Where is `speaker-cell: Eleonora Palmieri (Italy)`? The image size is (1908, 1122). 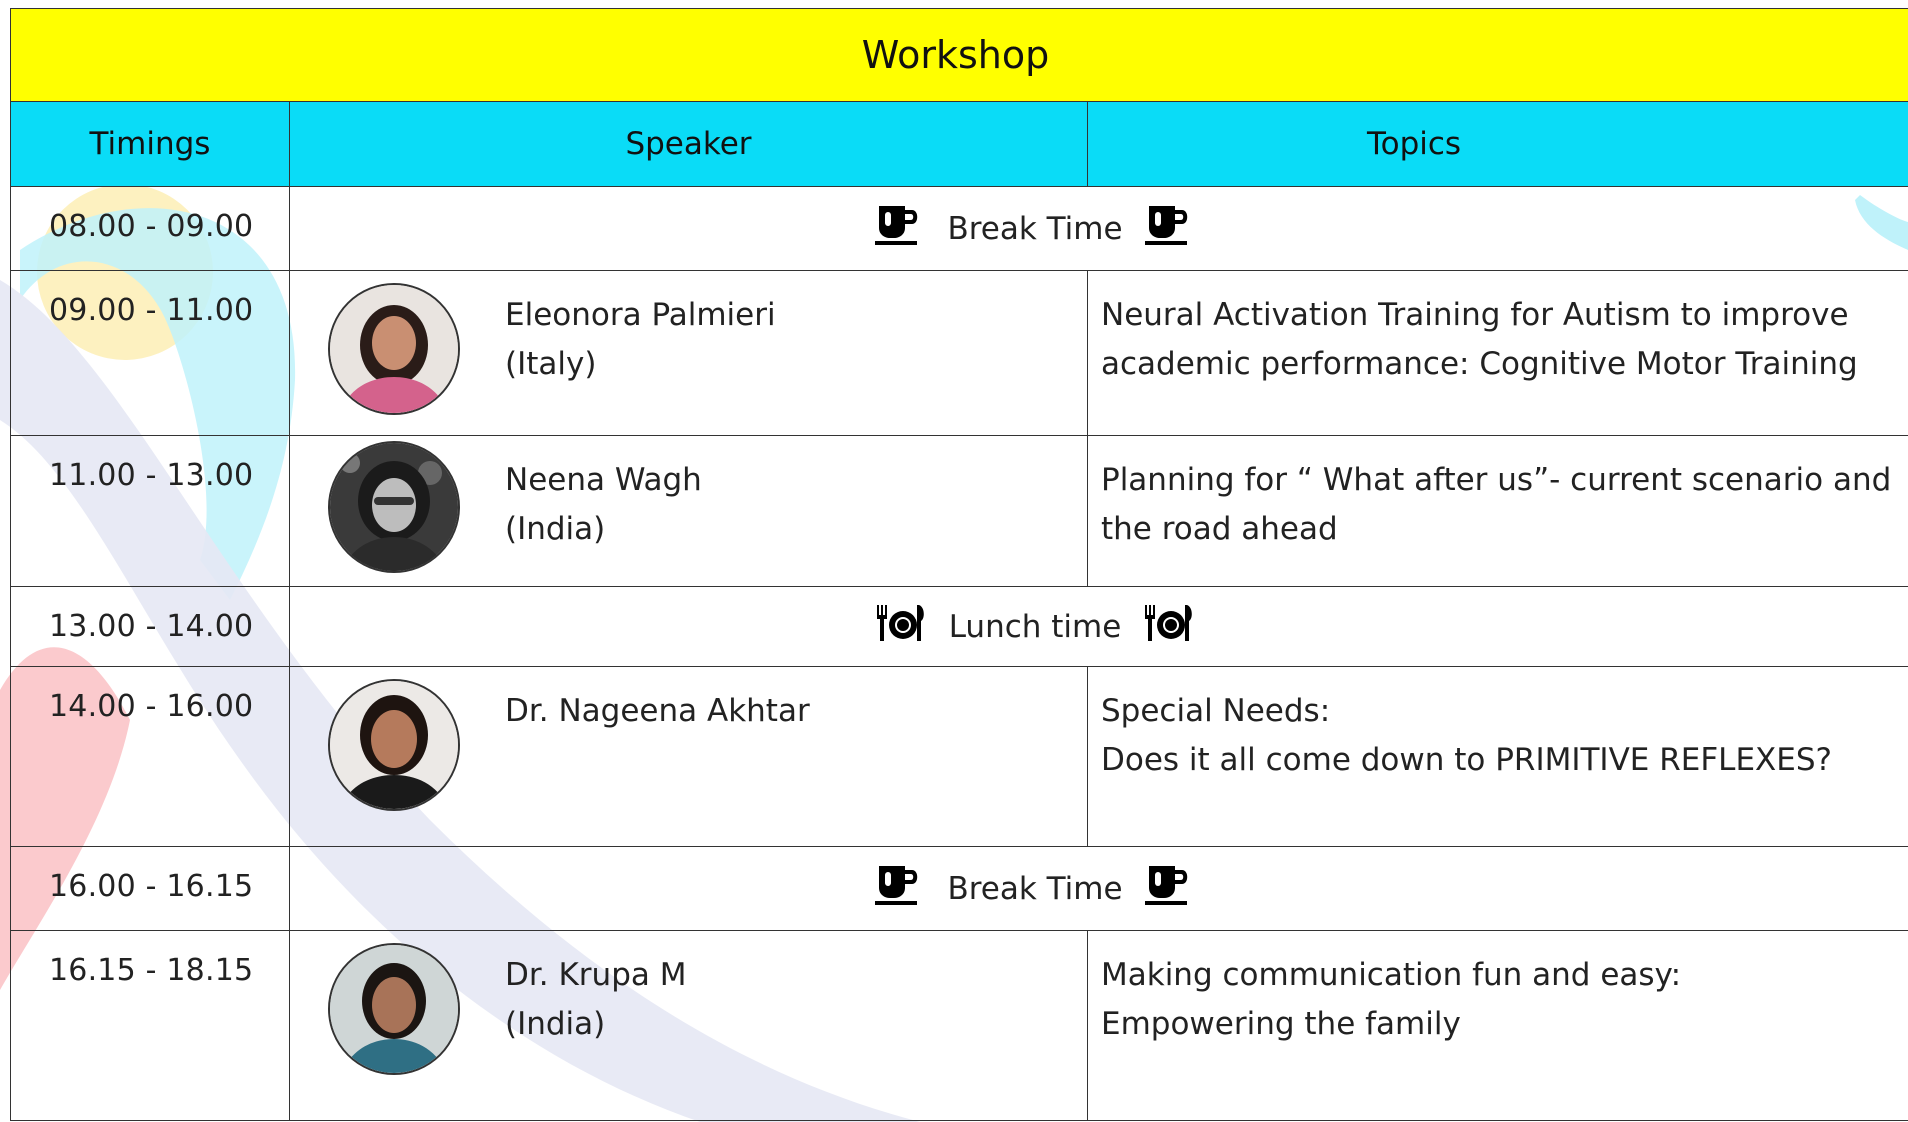 speaker-cell: Eleonora Palmieri (Italy) is located at coordinates (688, 353).